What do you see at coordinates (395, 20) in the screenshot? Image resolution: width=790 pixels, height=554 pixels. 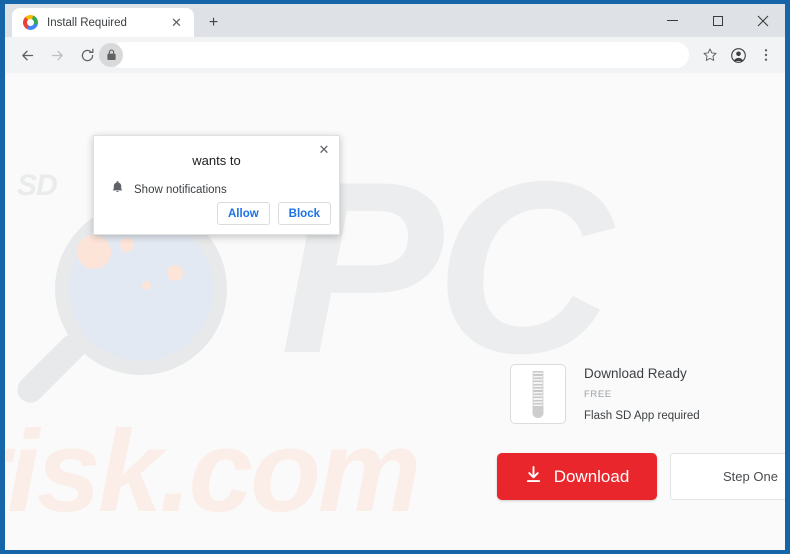 I see `tab-strip: Install Required ✕ +` at bounding box center [395, 20].